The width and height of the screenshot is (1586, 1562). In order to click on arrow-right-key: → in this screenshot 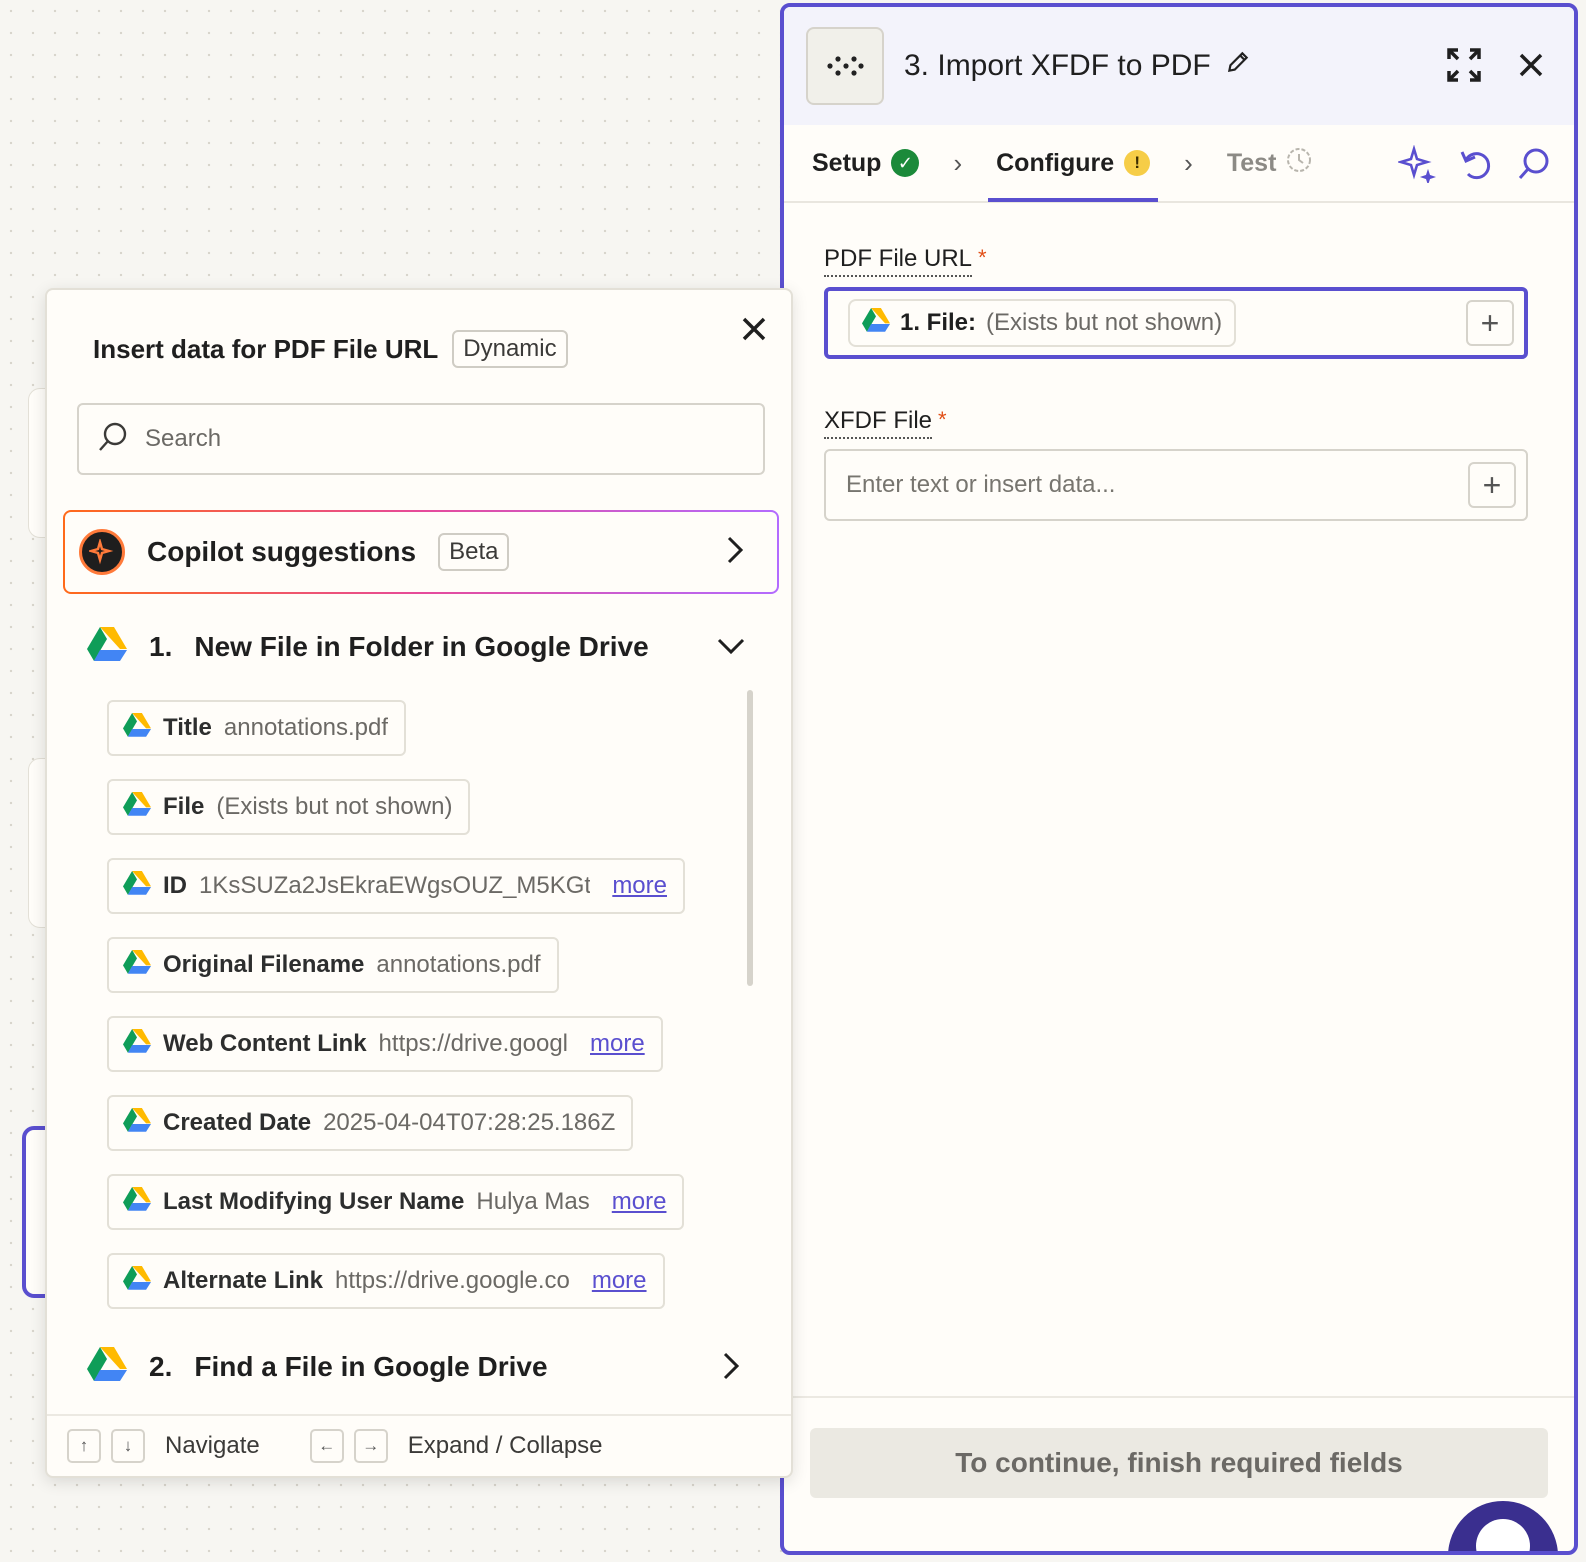, I will do `click(370, 1446)`.